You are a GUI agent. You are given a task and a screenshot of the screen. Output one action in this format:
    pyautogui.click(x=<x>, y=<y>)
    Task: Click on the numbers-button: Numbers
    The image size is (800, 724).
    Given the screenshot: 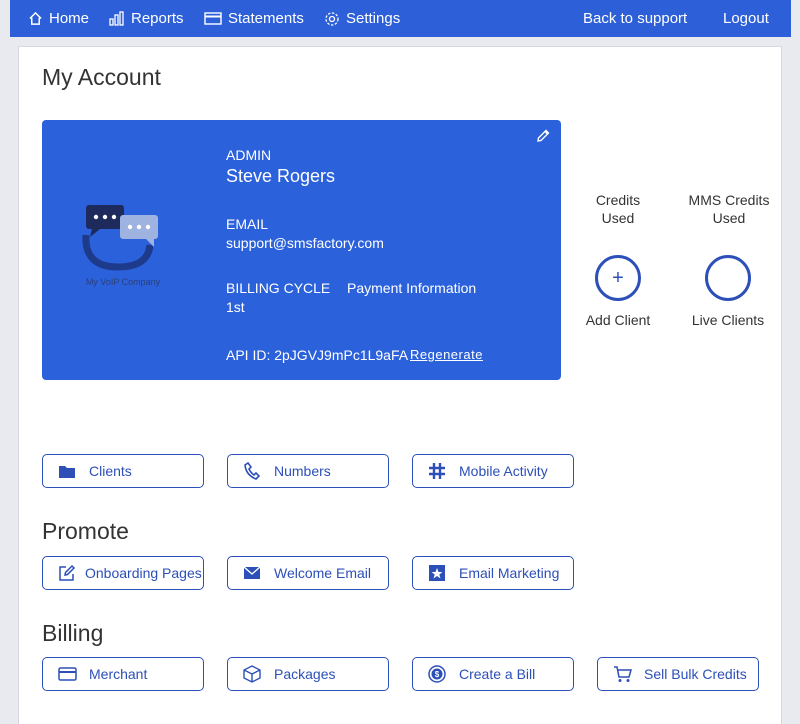 What is the action you would take?
    pyautogui.click(x=308, y=471)
    